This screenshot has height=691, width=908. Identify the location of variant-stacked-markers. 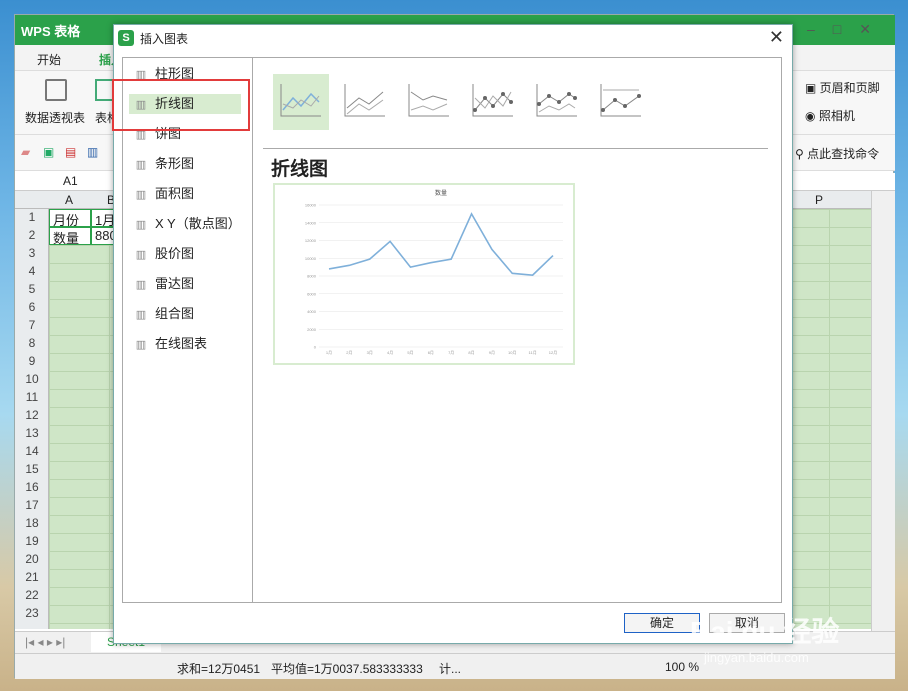
(557, 102).